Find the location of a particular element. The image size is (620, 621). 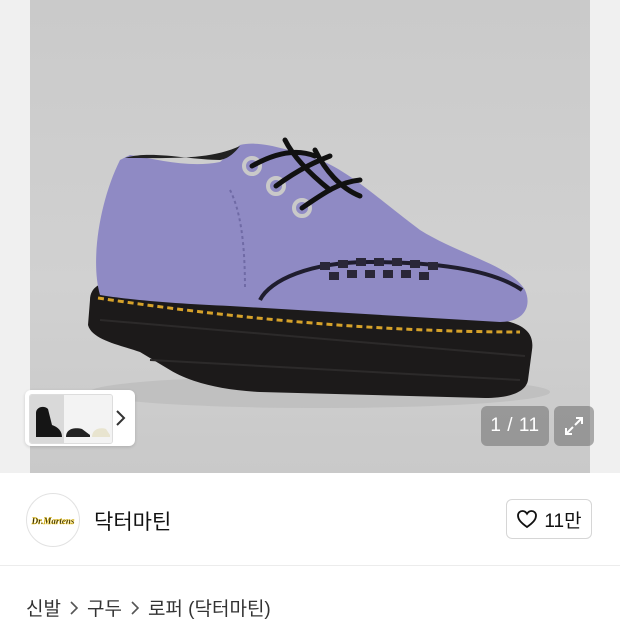

thumbnail-image is located at coordinates (71, 419).